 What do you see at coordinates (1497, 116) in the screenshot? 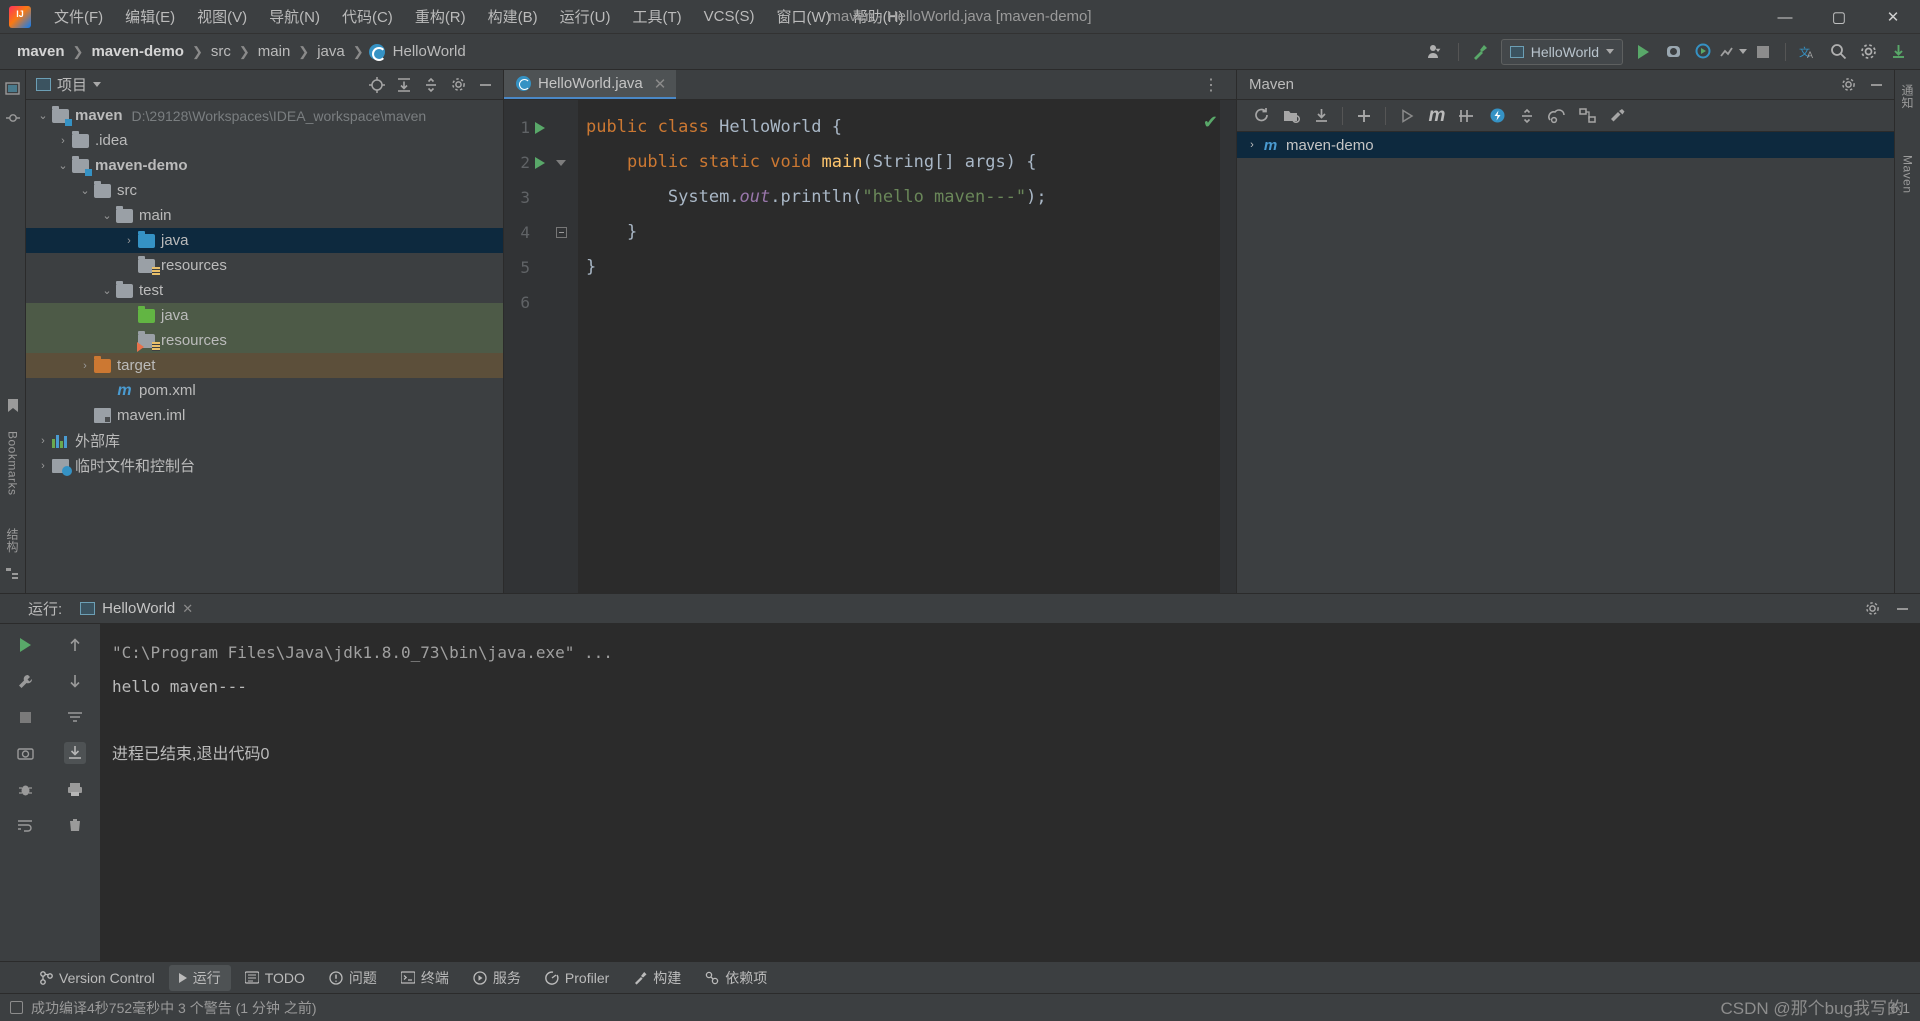
I see `execute-icon` at bounding box center [1497, 116].